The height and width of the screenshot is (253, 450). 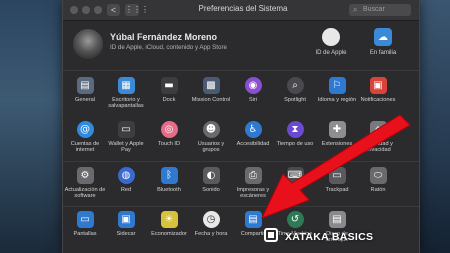 I want to click on sidecar-pref: ▣ Sidecar, so click(x=126, y=224).